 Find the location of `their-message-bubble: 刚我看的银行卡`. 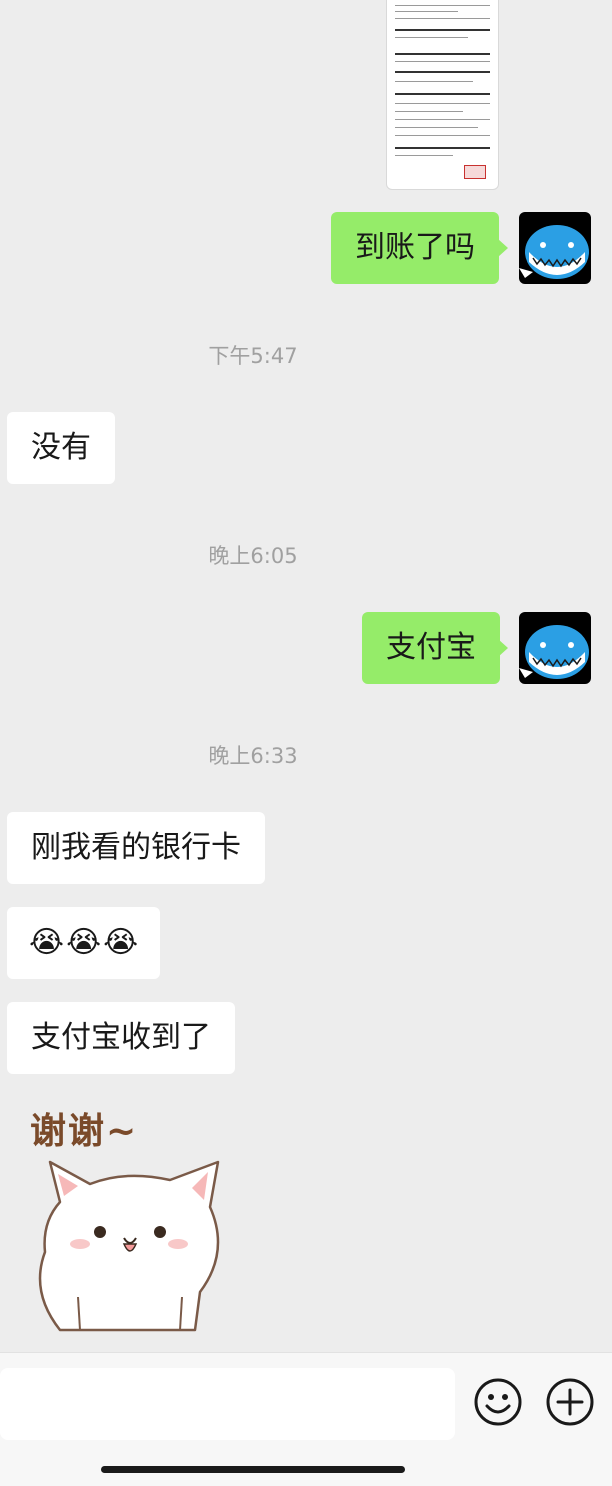

their-message-bubble: 刚我看的银行卡 is located at coordinates (136, 848).